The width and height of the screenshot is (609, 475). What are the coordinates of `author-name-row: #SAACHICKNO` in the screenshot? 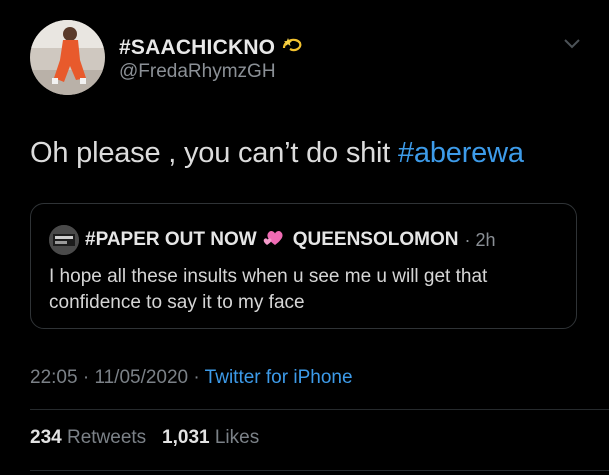 It's located at (211, 47).